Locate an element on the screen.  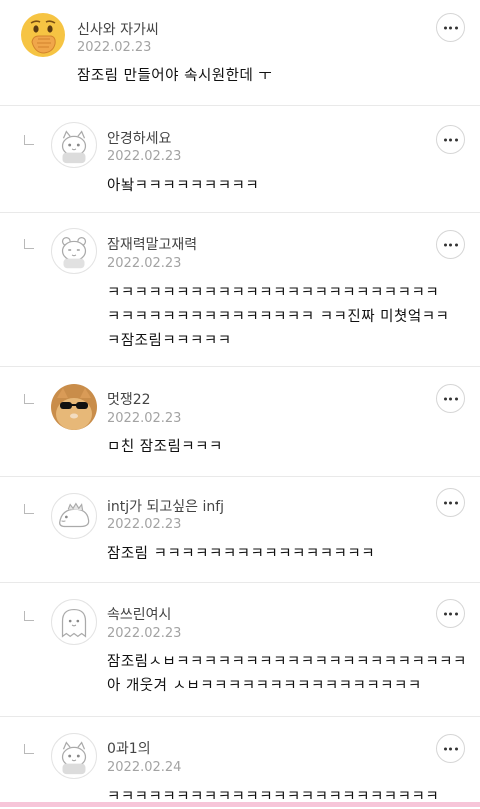
nickname: 0과1의 is located at coordinates (129, 748).